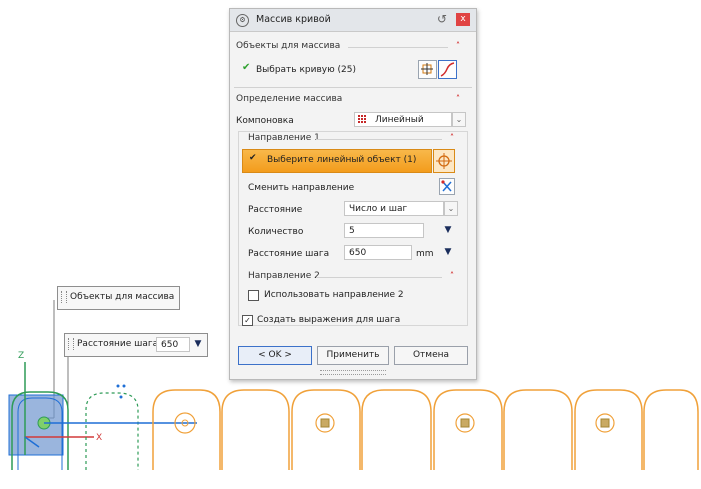  I want to click on dialog-titlebar: ⚙ Массив кривой ↺ x, so click(353, 20).